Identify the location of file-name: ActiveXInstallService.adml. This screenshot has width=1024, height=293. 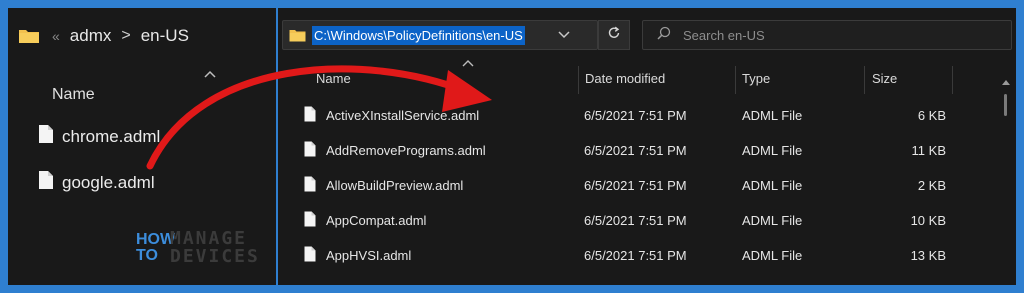
(403, 115).